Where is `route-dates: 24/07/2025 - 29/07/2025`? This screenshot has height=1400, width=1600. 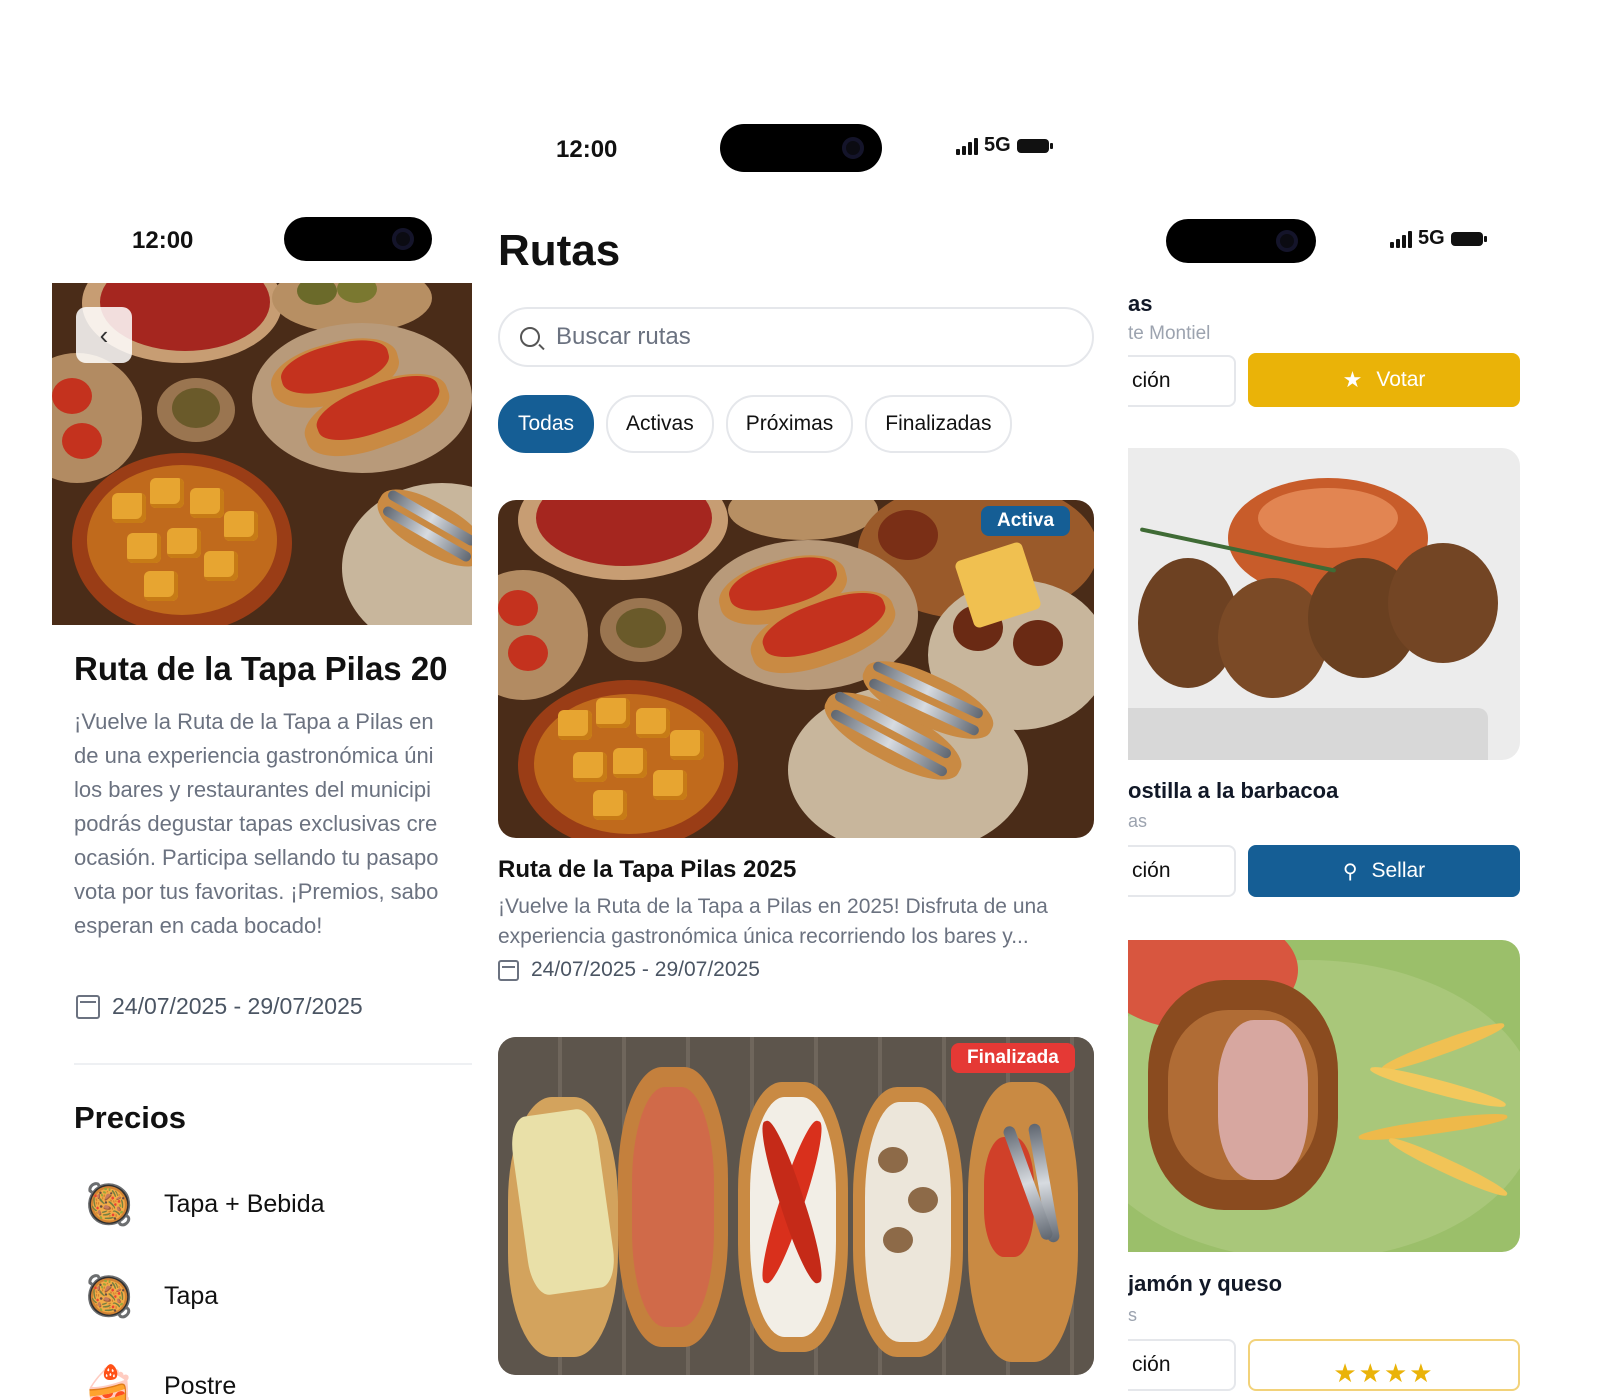 route-dates: 24/07/2025 - 29/07/2025 is located at coordinates (219, 1006).